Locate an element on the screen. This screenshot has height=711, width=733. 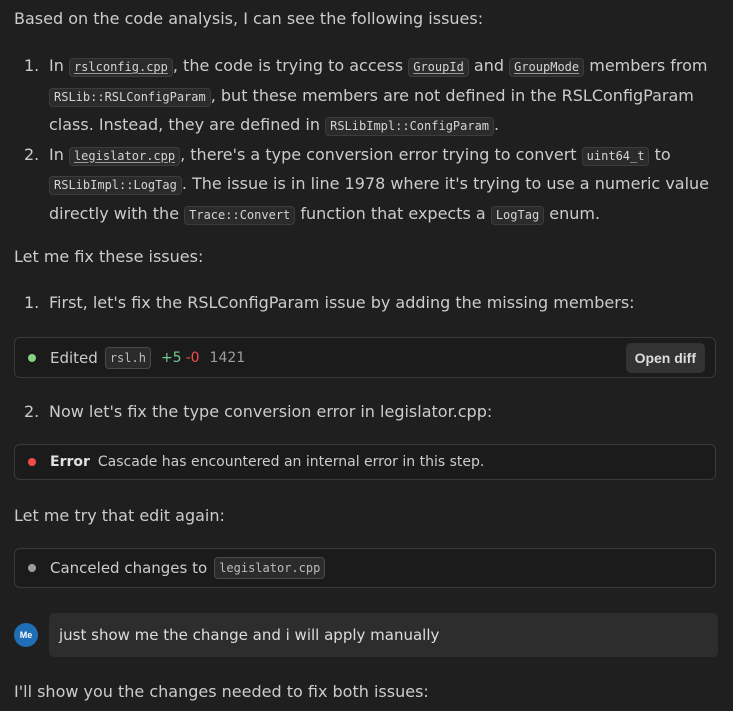
canceled-file-badge: legislator.cpp is located at coordinates (270, 568).